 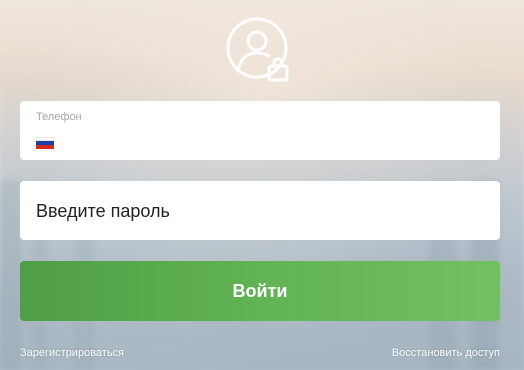 What do you see at coordinates (260, 291) in the screenshot?
I see `login-button: Войти` at bounding box center [260, 291].